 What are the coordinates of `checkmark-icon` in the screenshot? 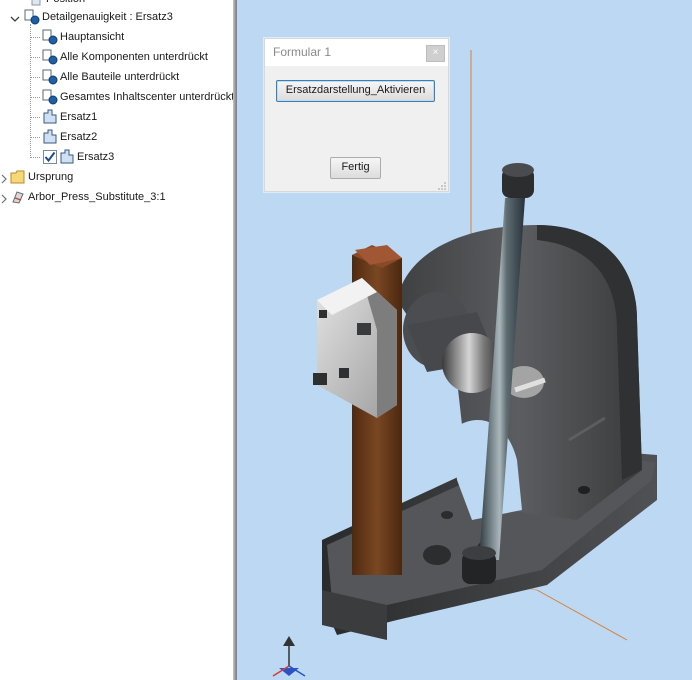 It's located at (50, 157).